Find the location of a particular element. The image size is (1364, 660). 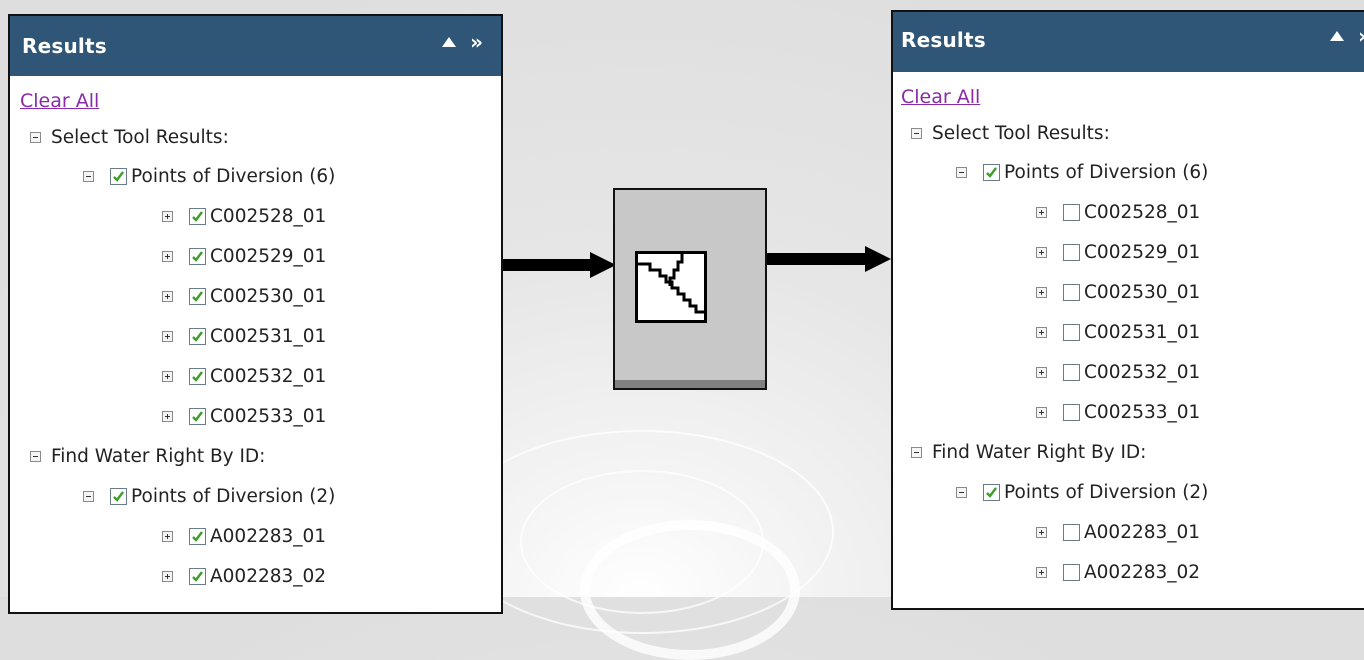

tree-item: C002528_01 is located at coordinates (1118, 212).